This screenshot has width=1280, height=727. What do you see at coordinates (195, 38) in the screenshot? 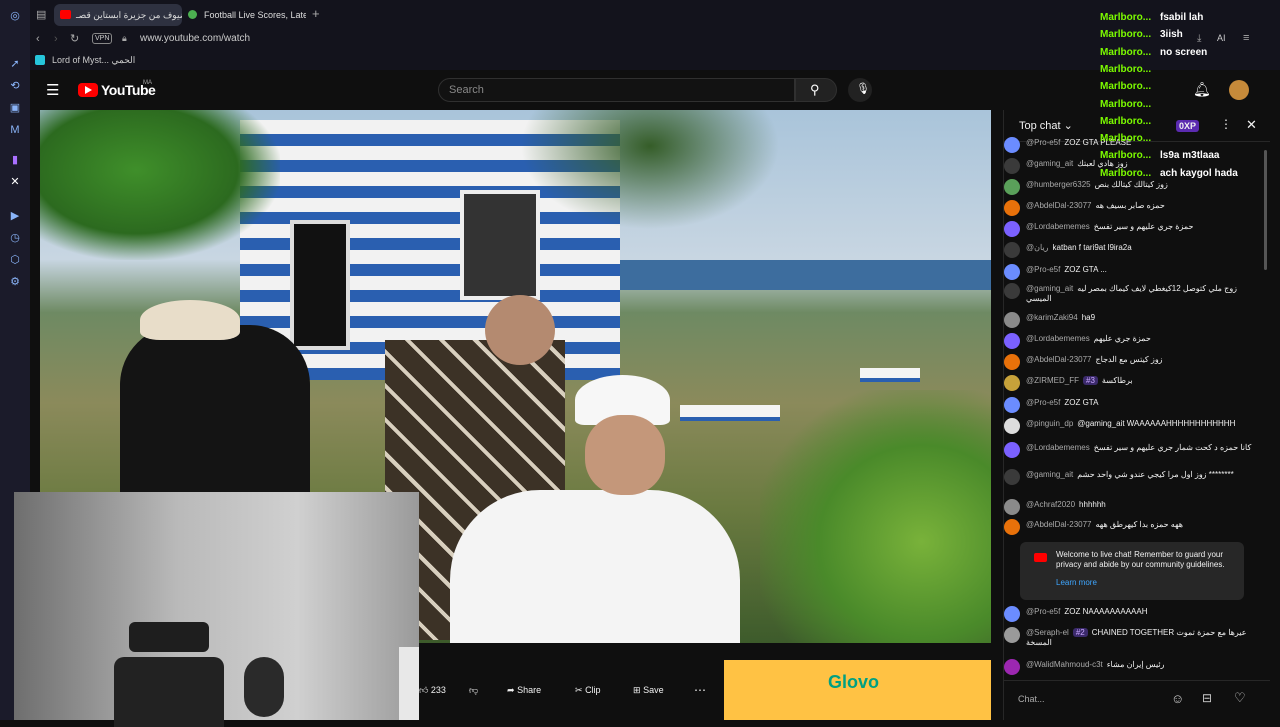
I see `url-field: www.youtube.com/watch` at bounding box center [195, 38].